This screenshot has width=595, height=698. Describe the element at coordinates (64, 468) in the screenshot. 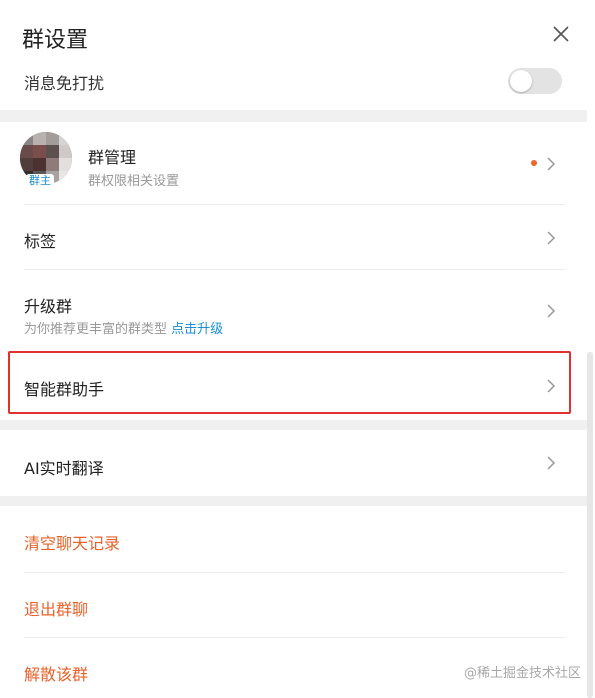

I see `ai-translate-label: AI实时翻译` at that location.